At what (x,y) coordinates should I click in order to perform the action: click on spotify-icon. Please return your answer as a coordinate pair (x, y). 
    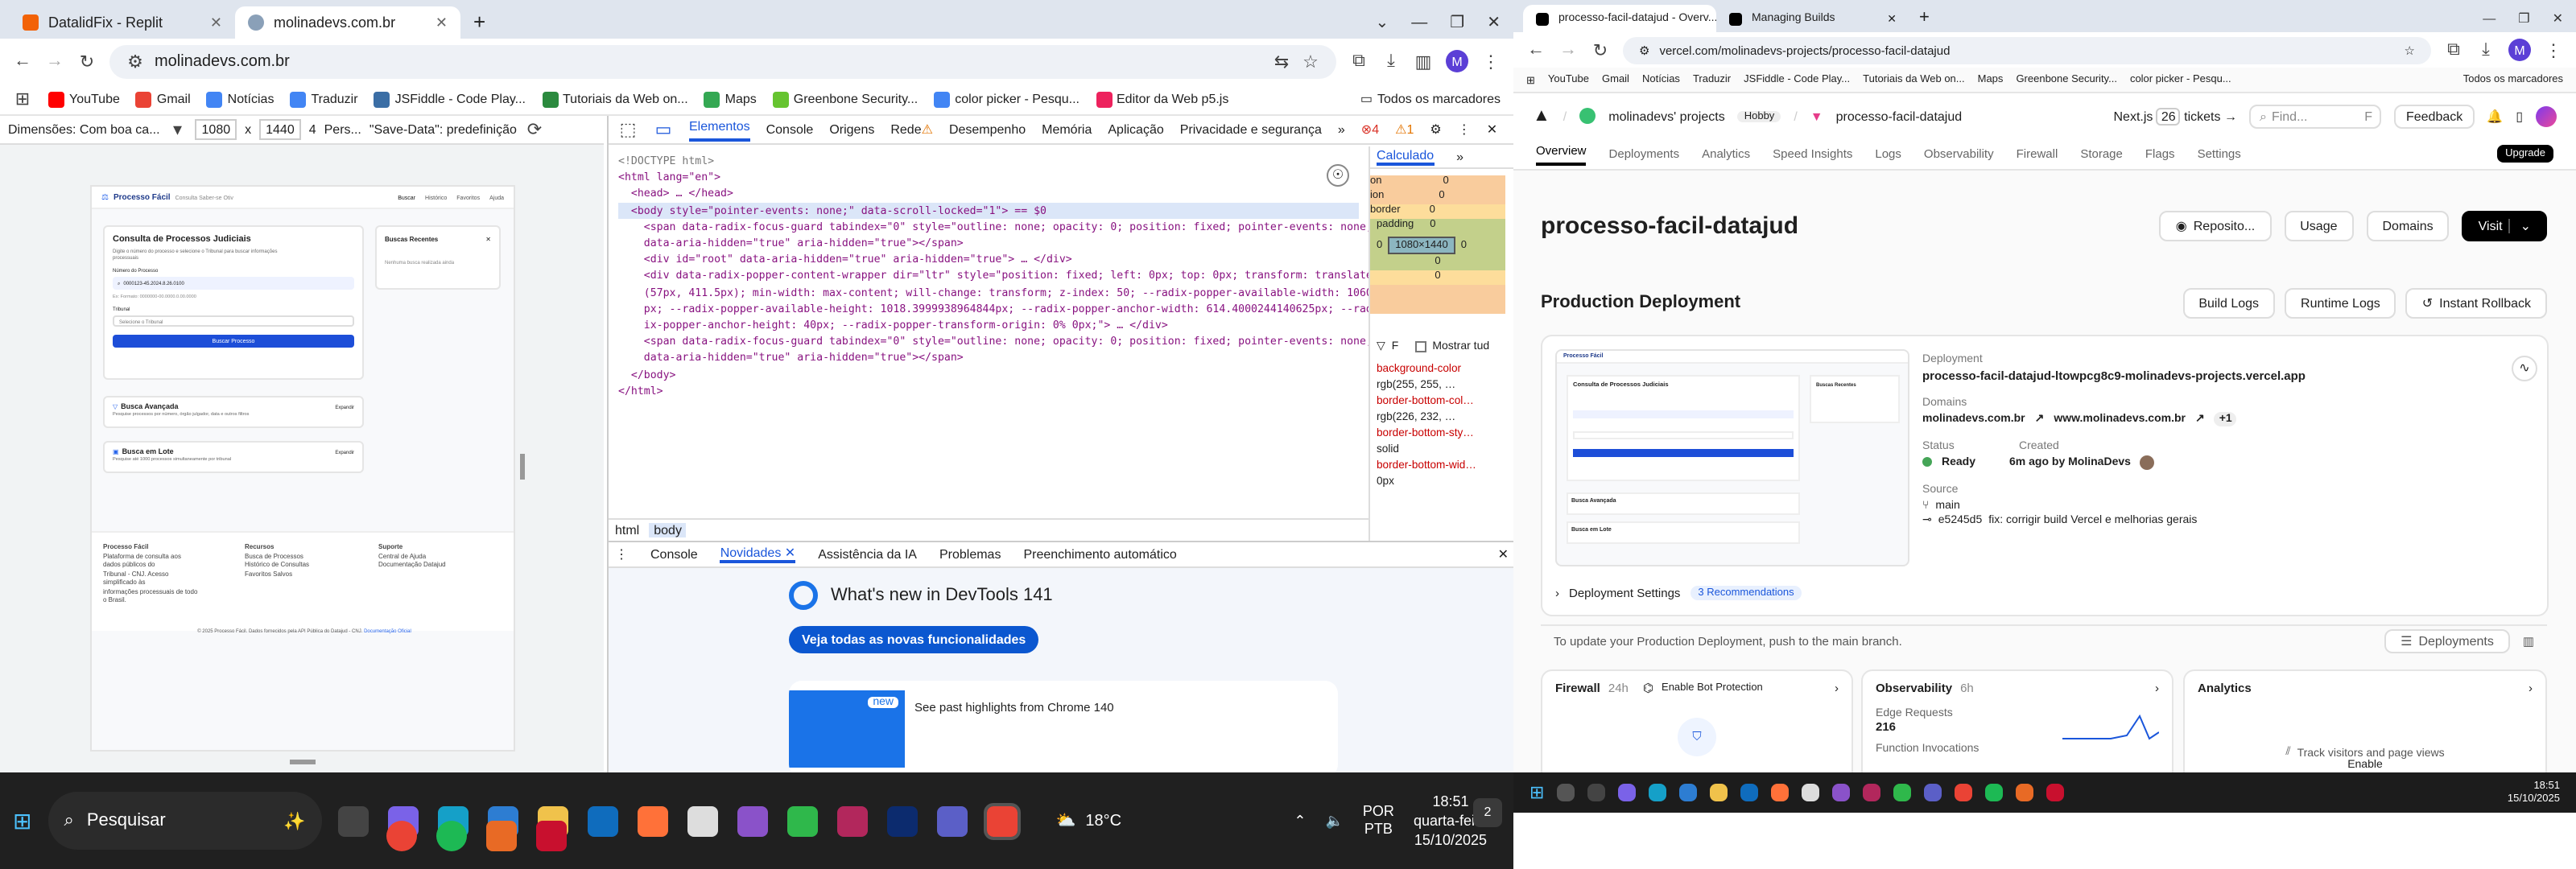
    Looking at the image, I should click on (1994, 792).